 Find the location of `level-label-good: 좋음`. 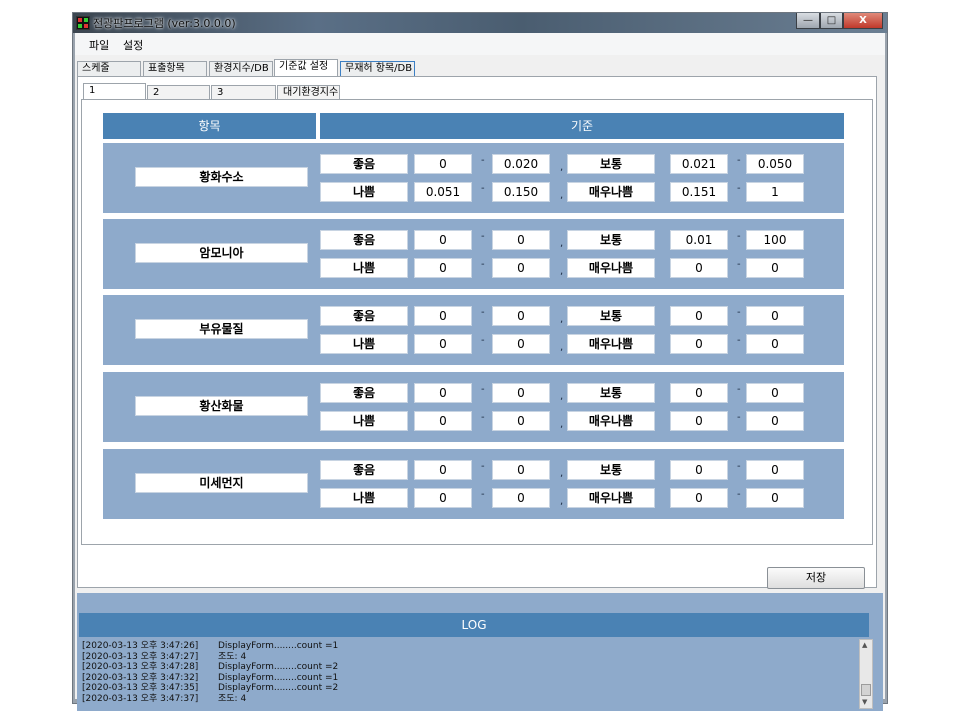

level-label-good: 좋음 is located at coordinates (364, 393).